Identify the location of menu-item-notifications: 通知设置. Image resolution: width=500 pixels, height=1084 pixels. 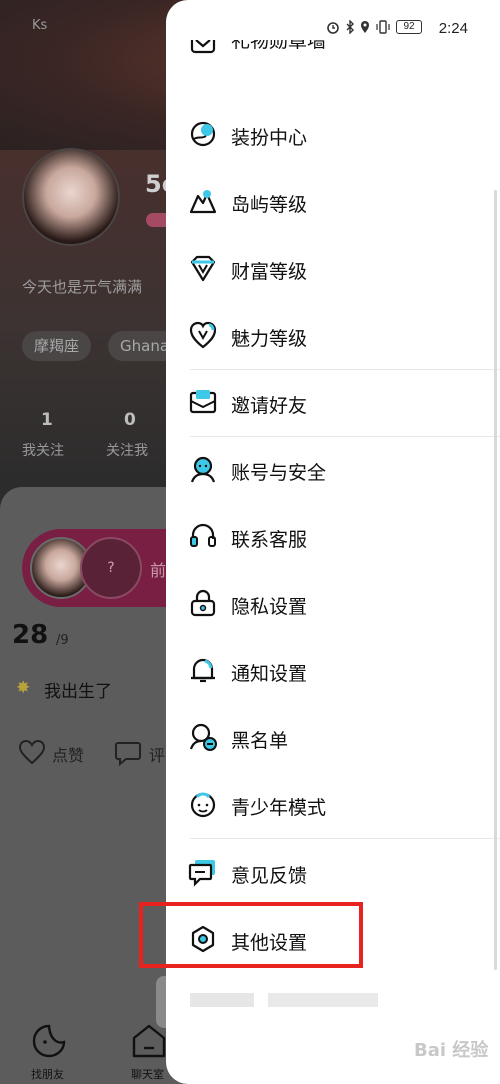
(333, 671).